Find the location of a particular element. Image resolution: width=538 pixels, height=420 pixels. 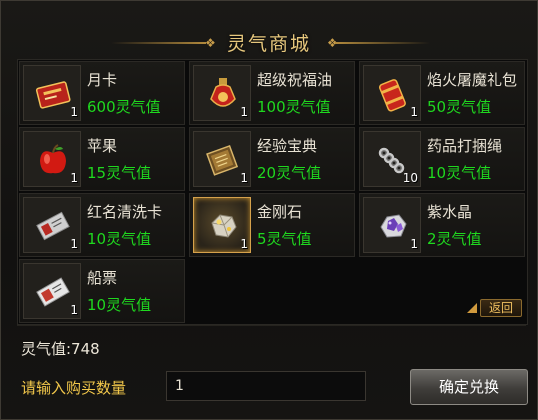

firework-pack-icon is located at coordinates (392, 95).